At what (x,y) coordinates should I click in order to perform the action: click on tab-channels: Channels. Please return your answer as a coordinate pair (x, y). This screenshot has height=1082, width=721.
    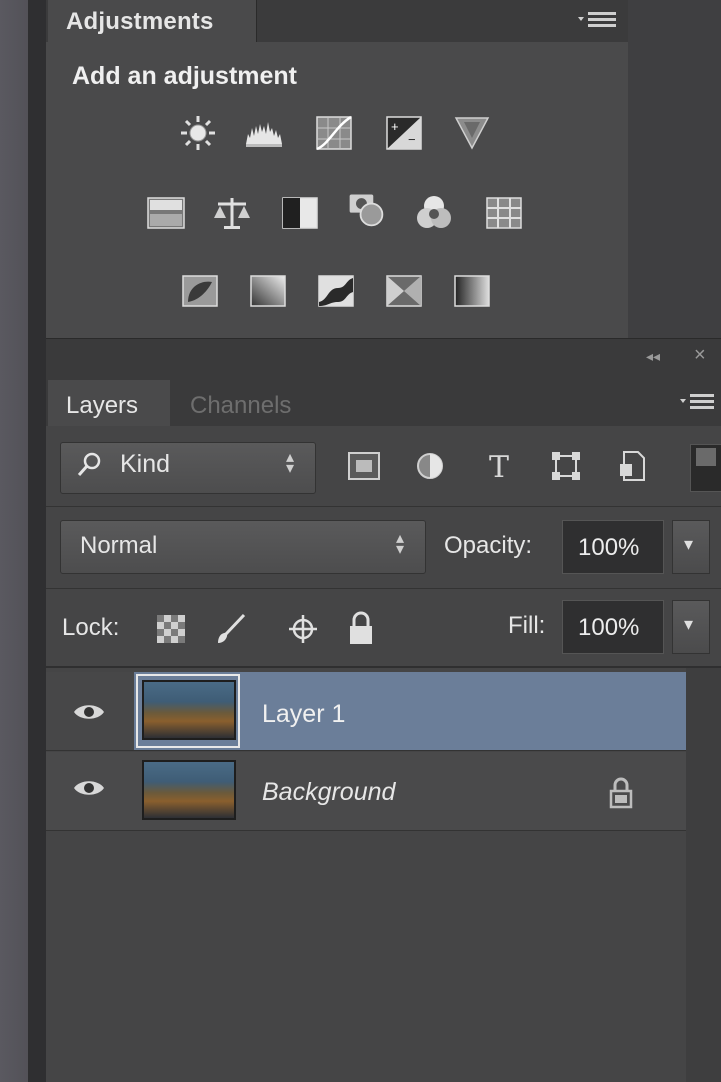
    Looking at the image, I should click on (240, 406).